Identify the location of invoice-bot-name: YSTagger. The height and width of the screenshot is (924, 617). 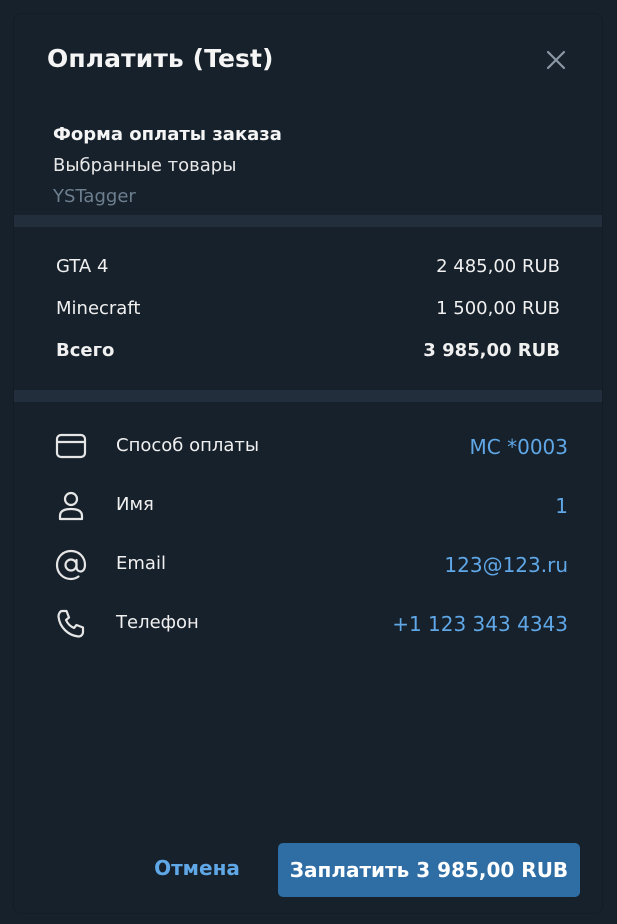
(94, 196).